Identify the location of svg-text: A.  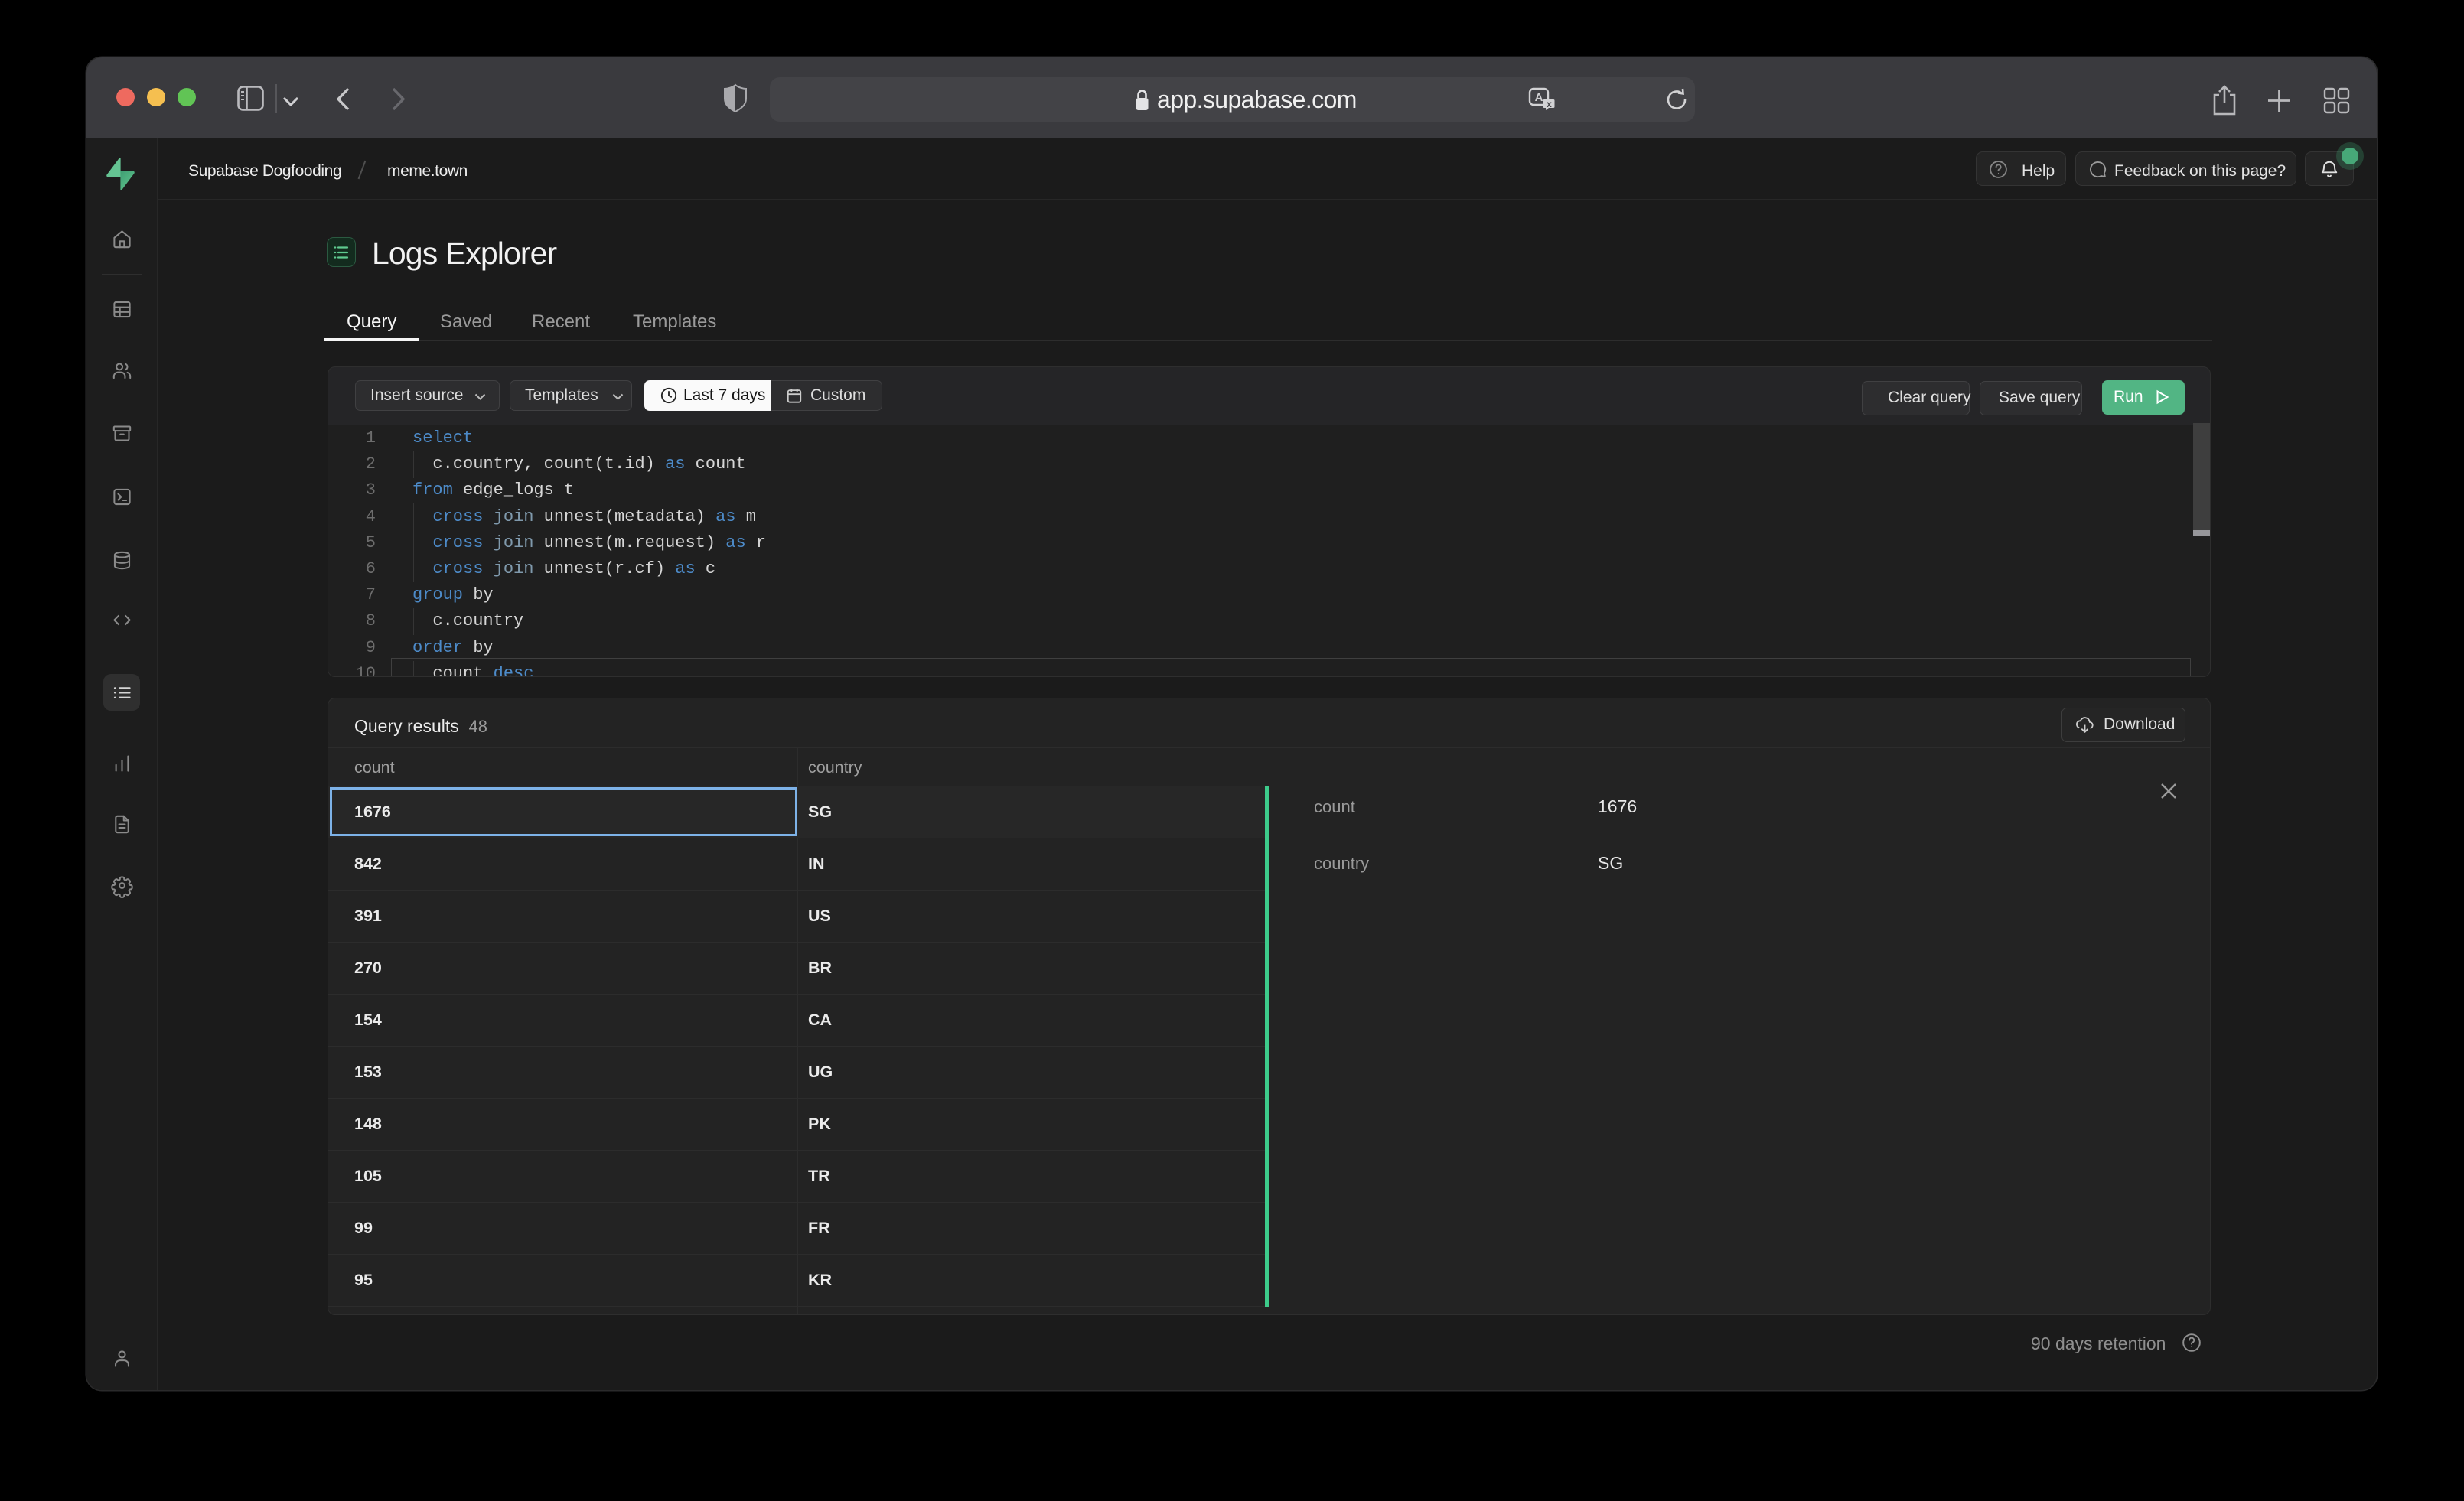
(1539, 97).